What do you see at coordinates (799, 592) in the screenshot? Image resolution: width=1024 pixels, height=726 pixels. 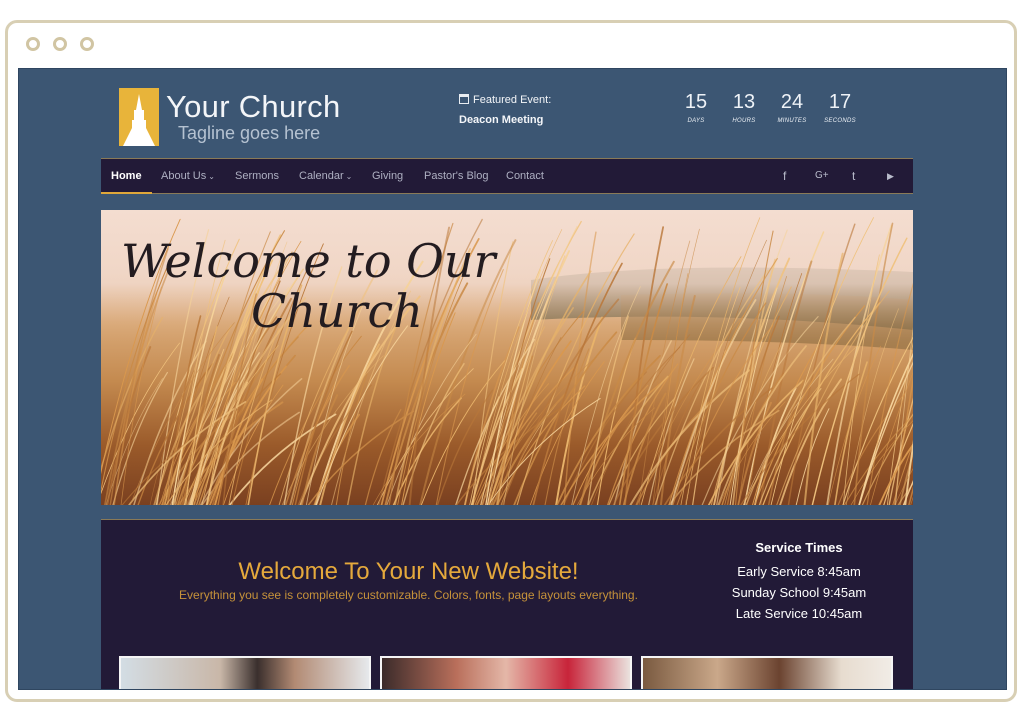 I see `service-time-line: Sunday School 9:45am` at bounding box center [799, 592].